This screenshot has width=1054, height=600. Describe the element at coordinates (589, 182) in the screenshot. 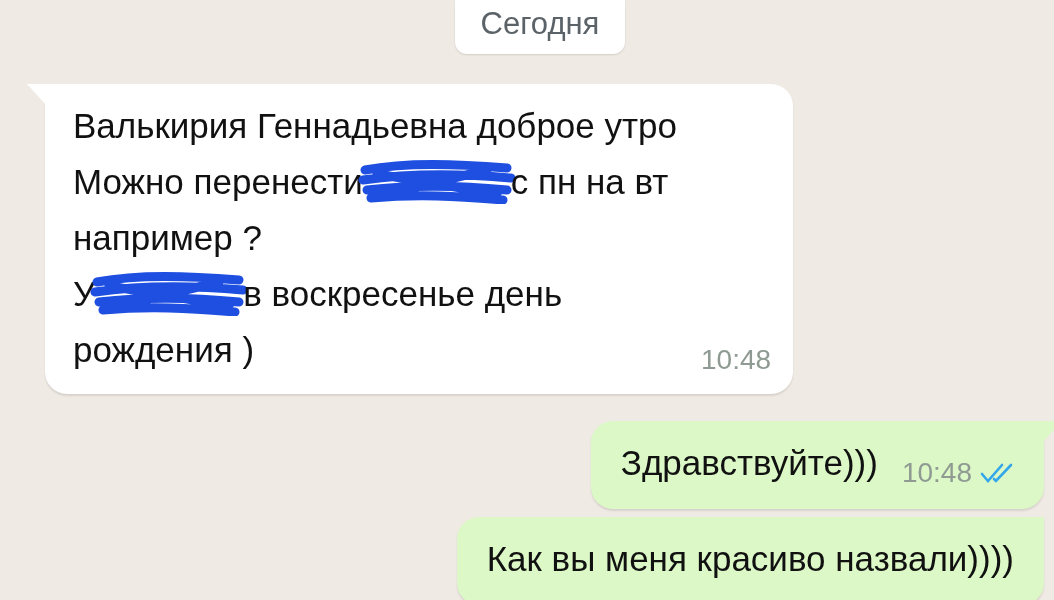

I see `message-text: с пн на вт` at that location.